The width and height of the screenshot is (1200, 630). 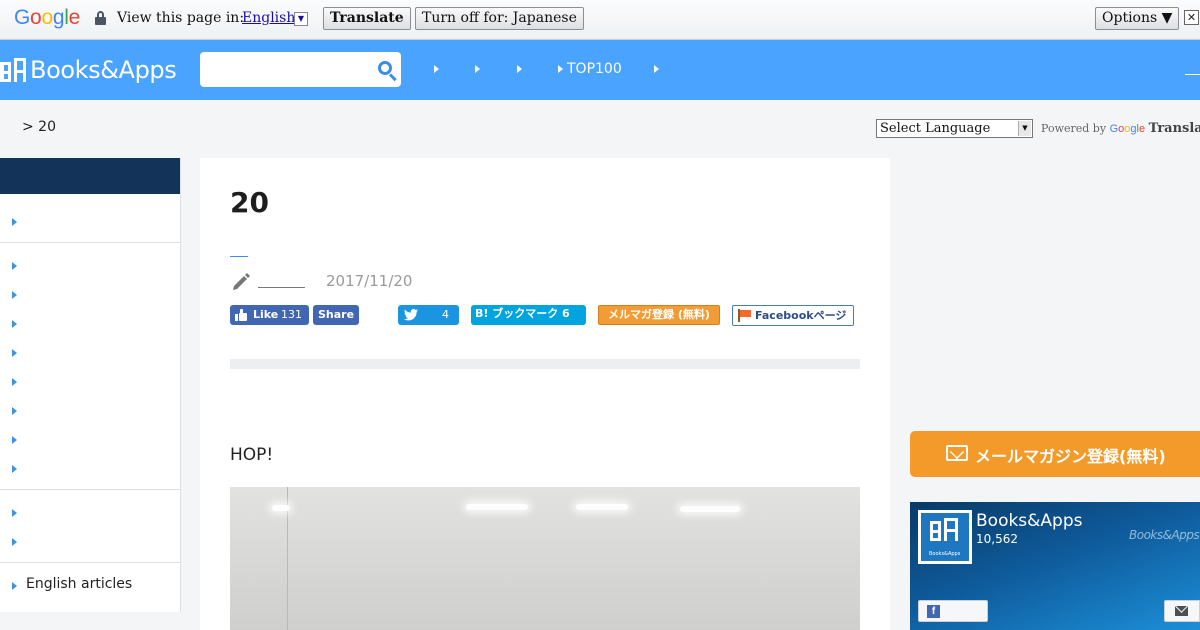 I want to click on sidebar-item-label: English articles, so click(x=79, y=584).